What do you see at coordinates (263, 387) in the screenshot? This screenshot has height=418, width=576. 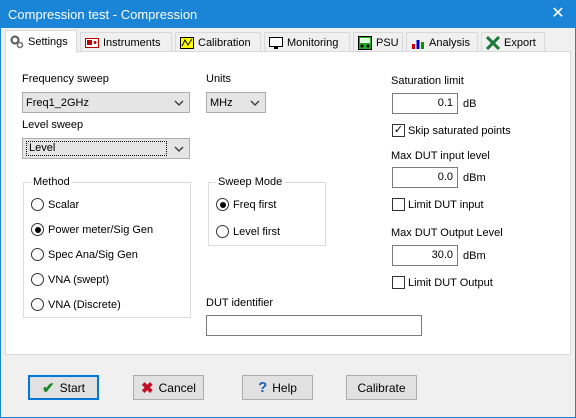 I see `question-mark-icon: ?` at bounding box center [263, 387].